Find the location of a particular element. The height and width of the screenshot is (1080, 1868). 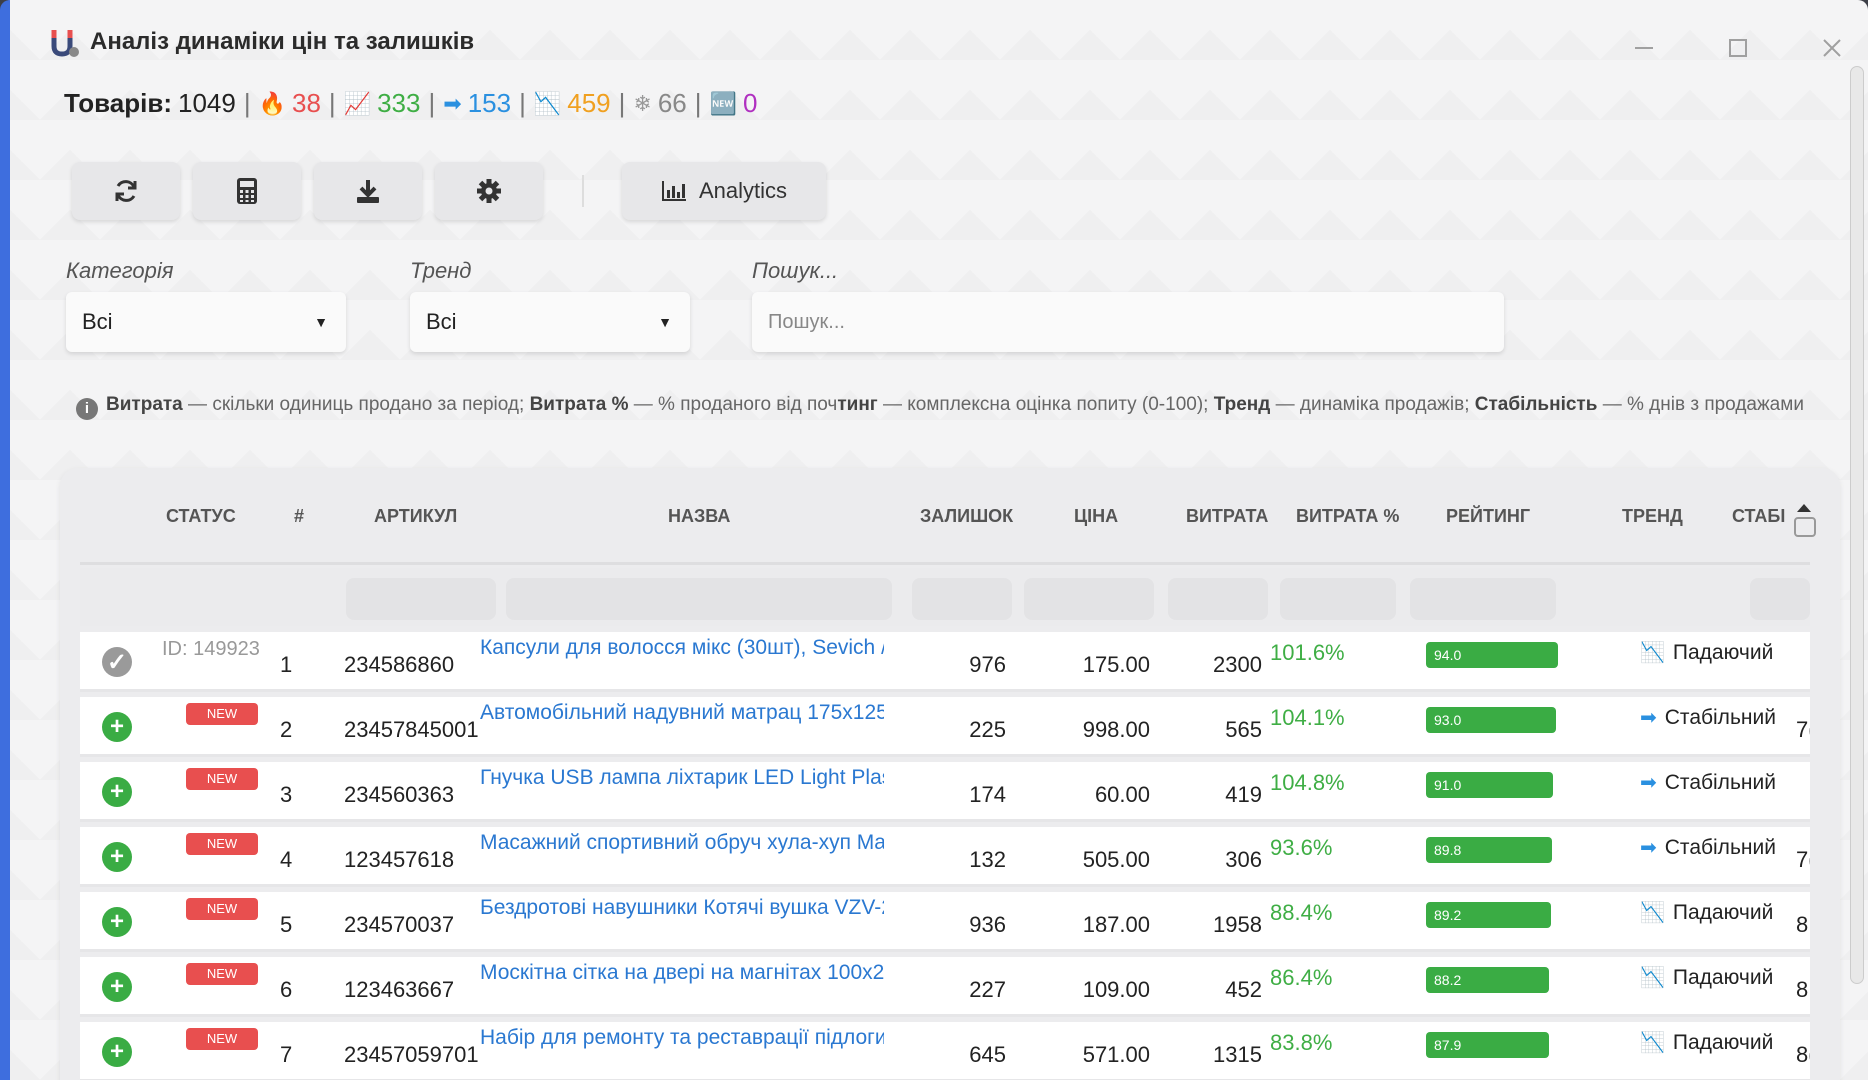

scrollbar is located at coordinates (1857, 525).